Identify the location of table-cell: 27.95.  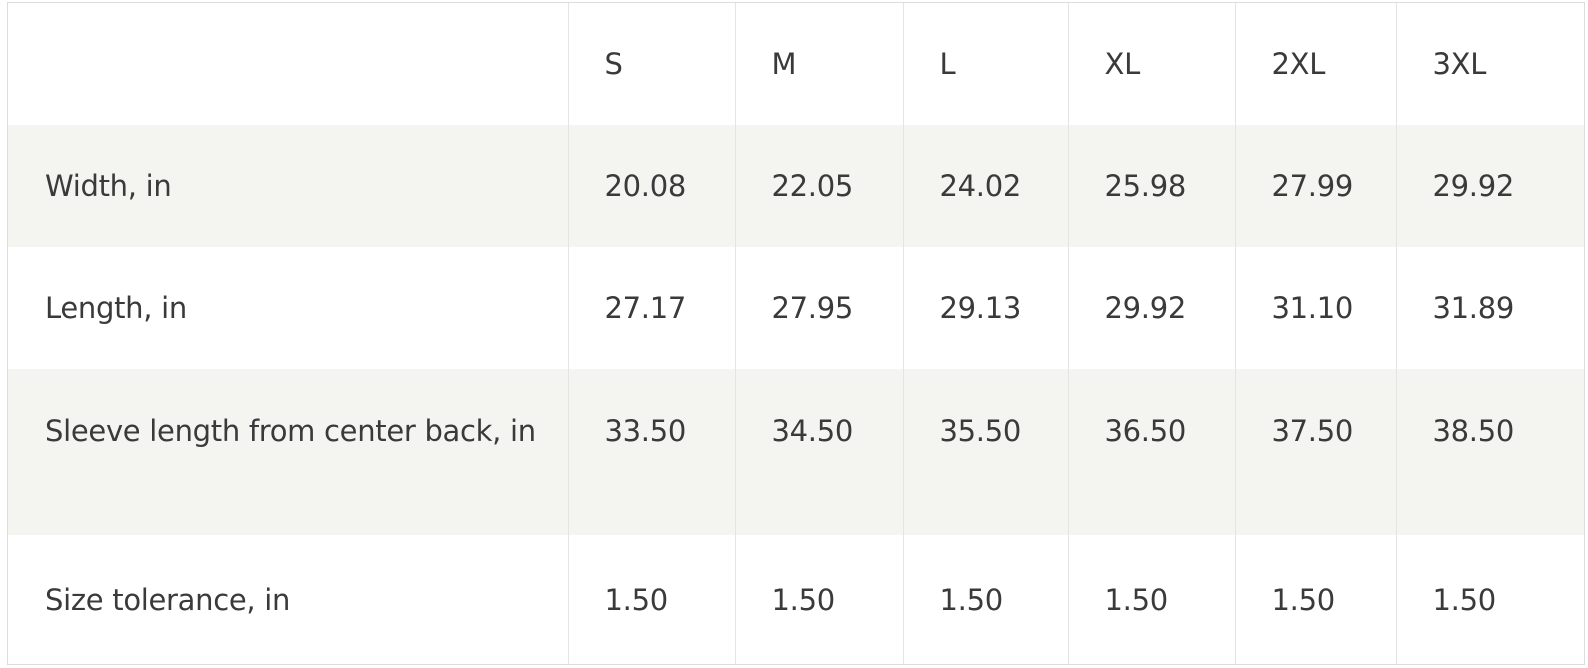
(819, 308).